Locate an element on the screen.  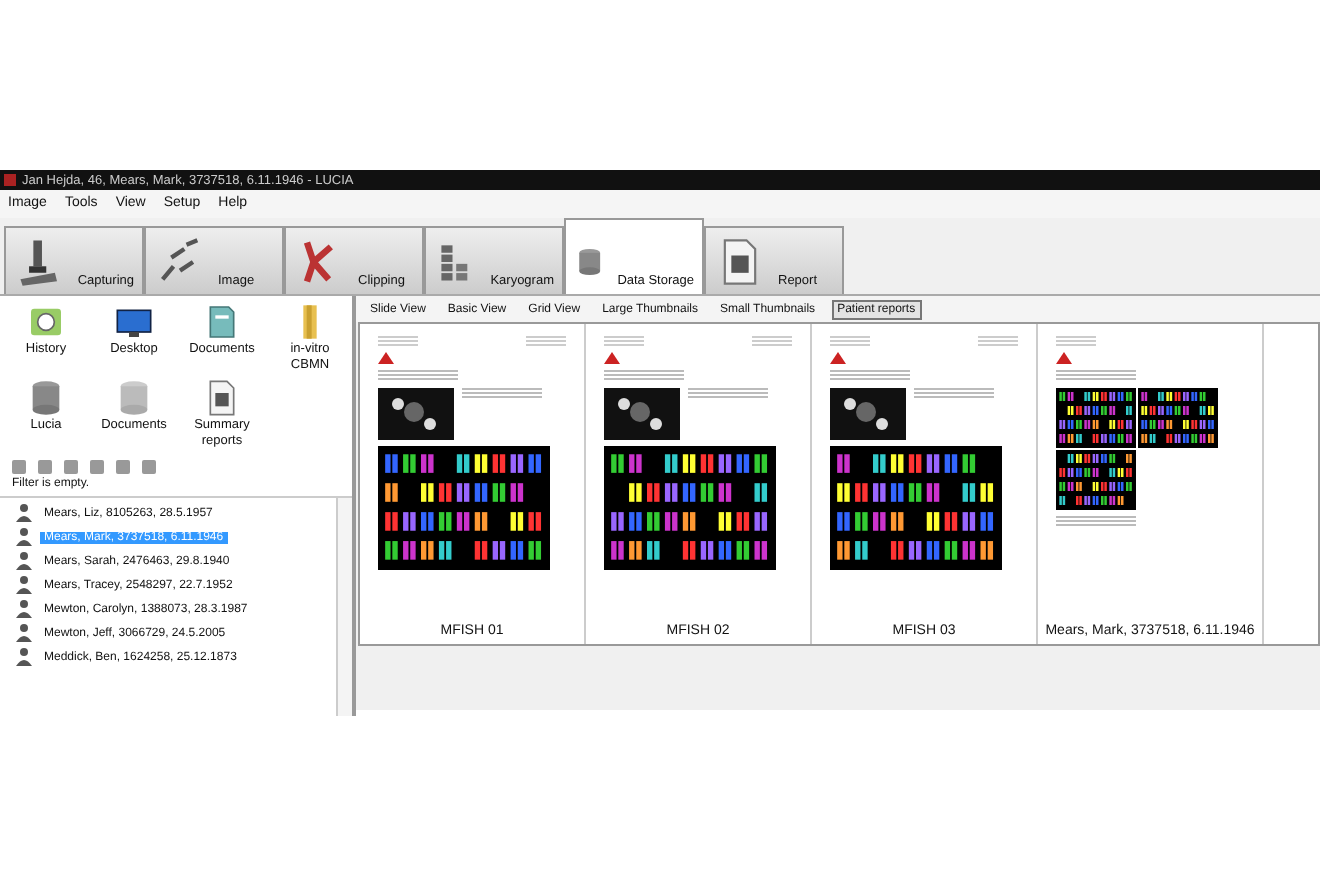
app-icon is located at coordinates (10, 180).